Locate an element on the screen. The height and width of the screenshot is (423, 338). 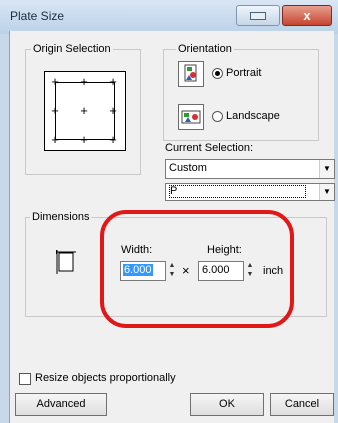
landscape-label: Landscape is located at coordinates (253, 116).